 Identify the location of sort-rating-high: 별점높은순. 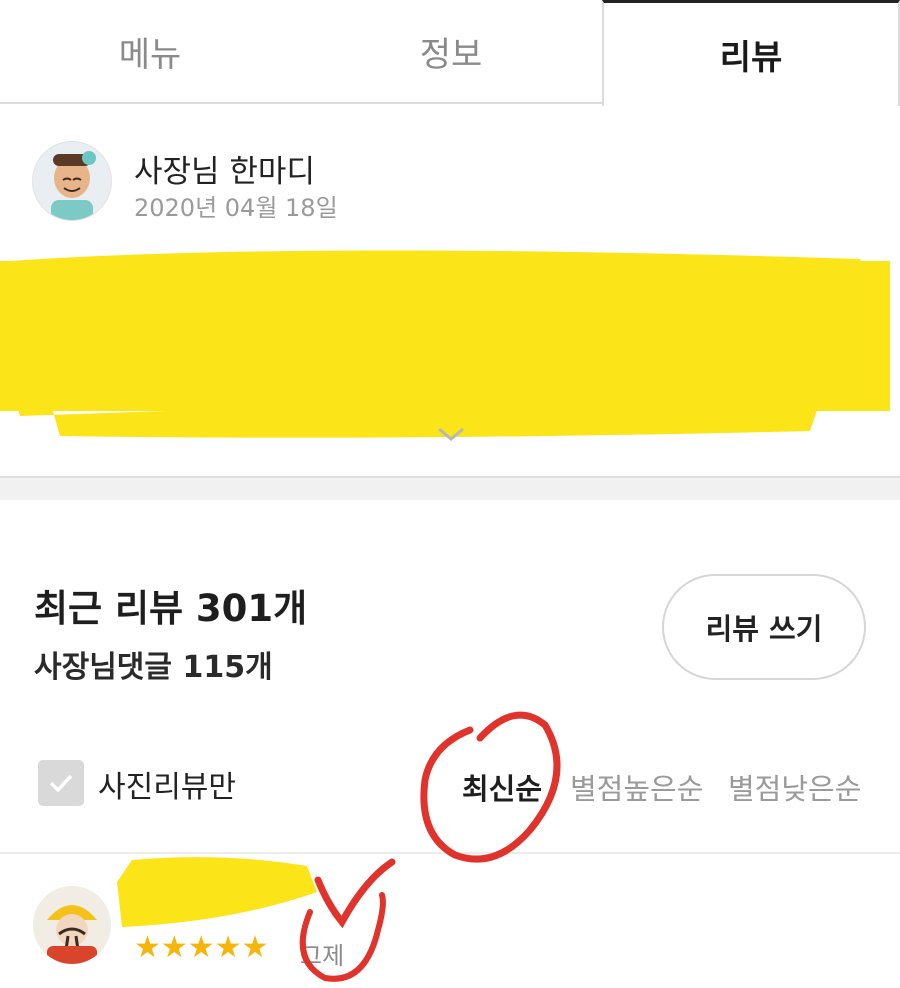
(636, 787).